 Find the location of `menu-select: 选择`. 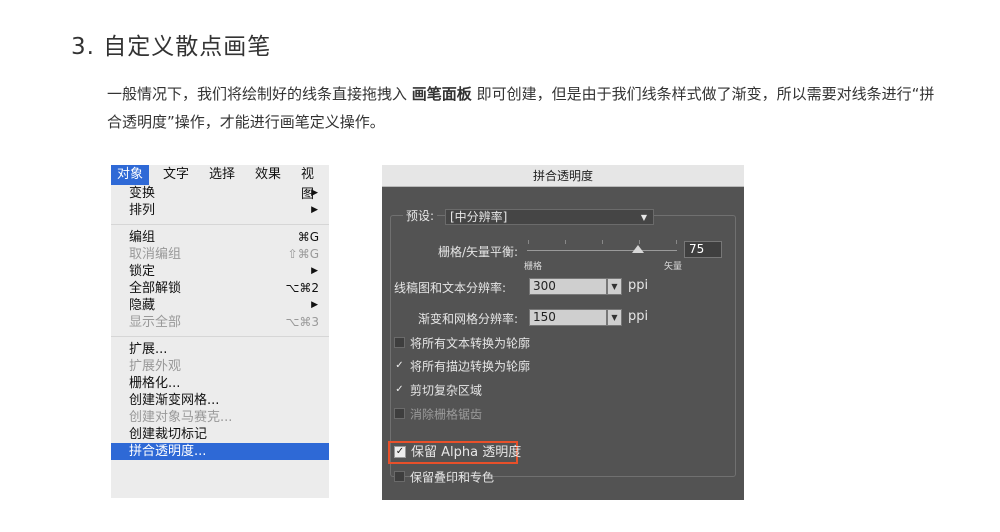

menu-select: 选择 is located at coordinates (222, 175).